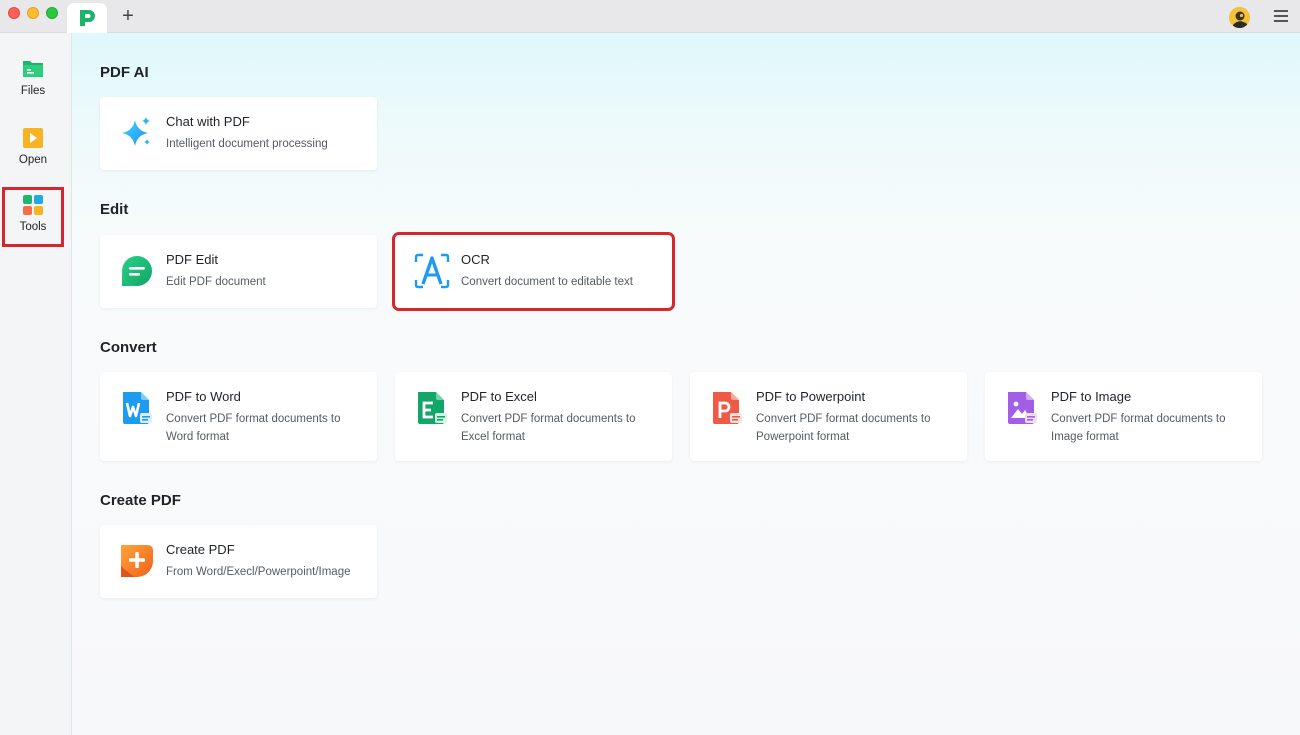 This screenshot has height=735, width=1300. What do you see at coordinates (114, 209) in the screenshot?
I see `section-title-edit: Edit` at bounding box center [114, 209].